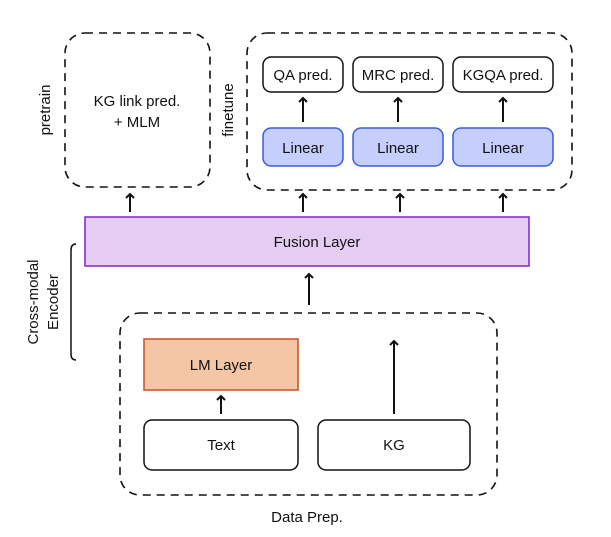  What do you see at coordinates (228, 109) in the screenshot?
I see `finetune-label: finetune` at bounding box center [228, 109].